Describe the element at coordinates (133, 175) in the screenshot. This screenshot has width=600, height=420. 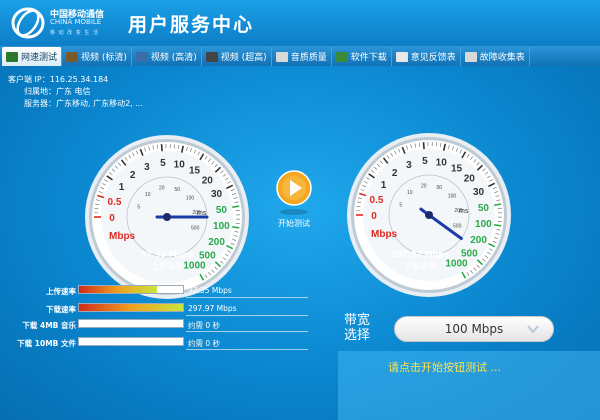
I see `upload-gauge-tick-label: 2` at that location.